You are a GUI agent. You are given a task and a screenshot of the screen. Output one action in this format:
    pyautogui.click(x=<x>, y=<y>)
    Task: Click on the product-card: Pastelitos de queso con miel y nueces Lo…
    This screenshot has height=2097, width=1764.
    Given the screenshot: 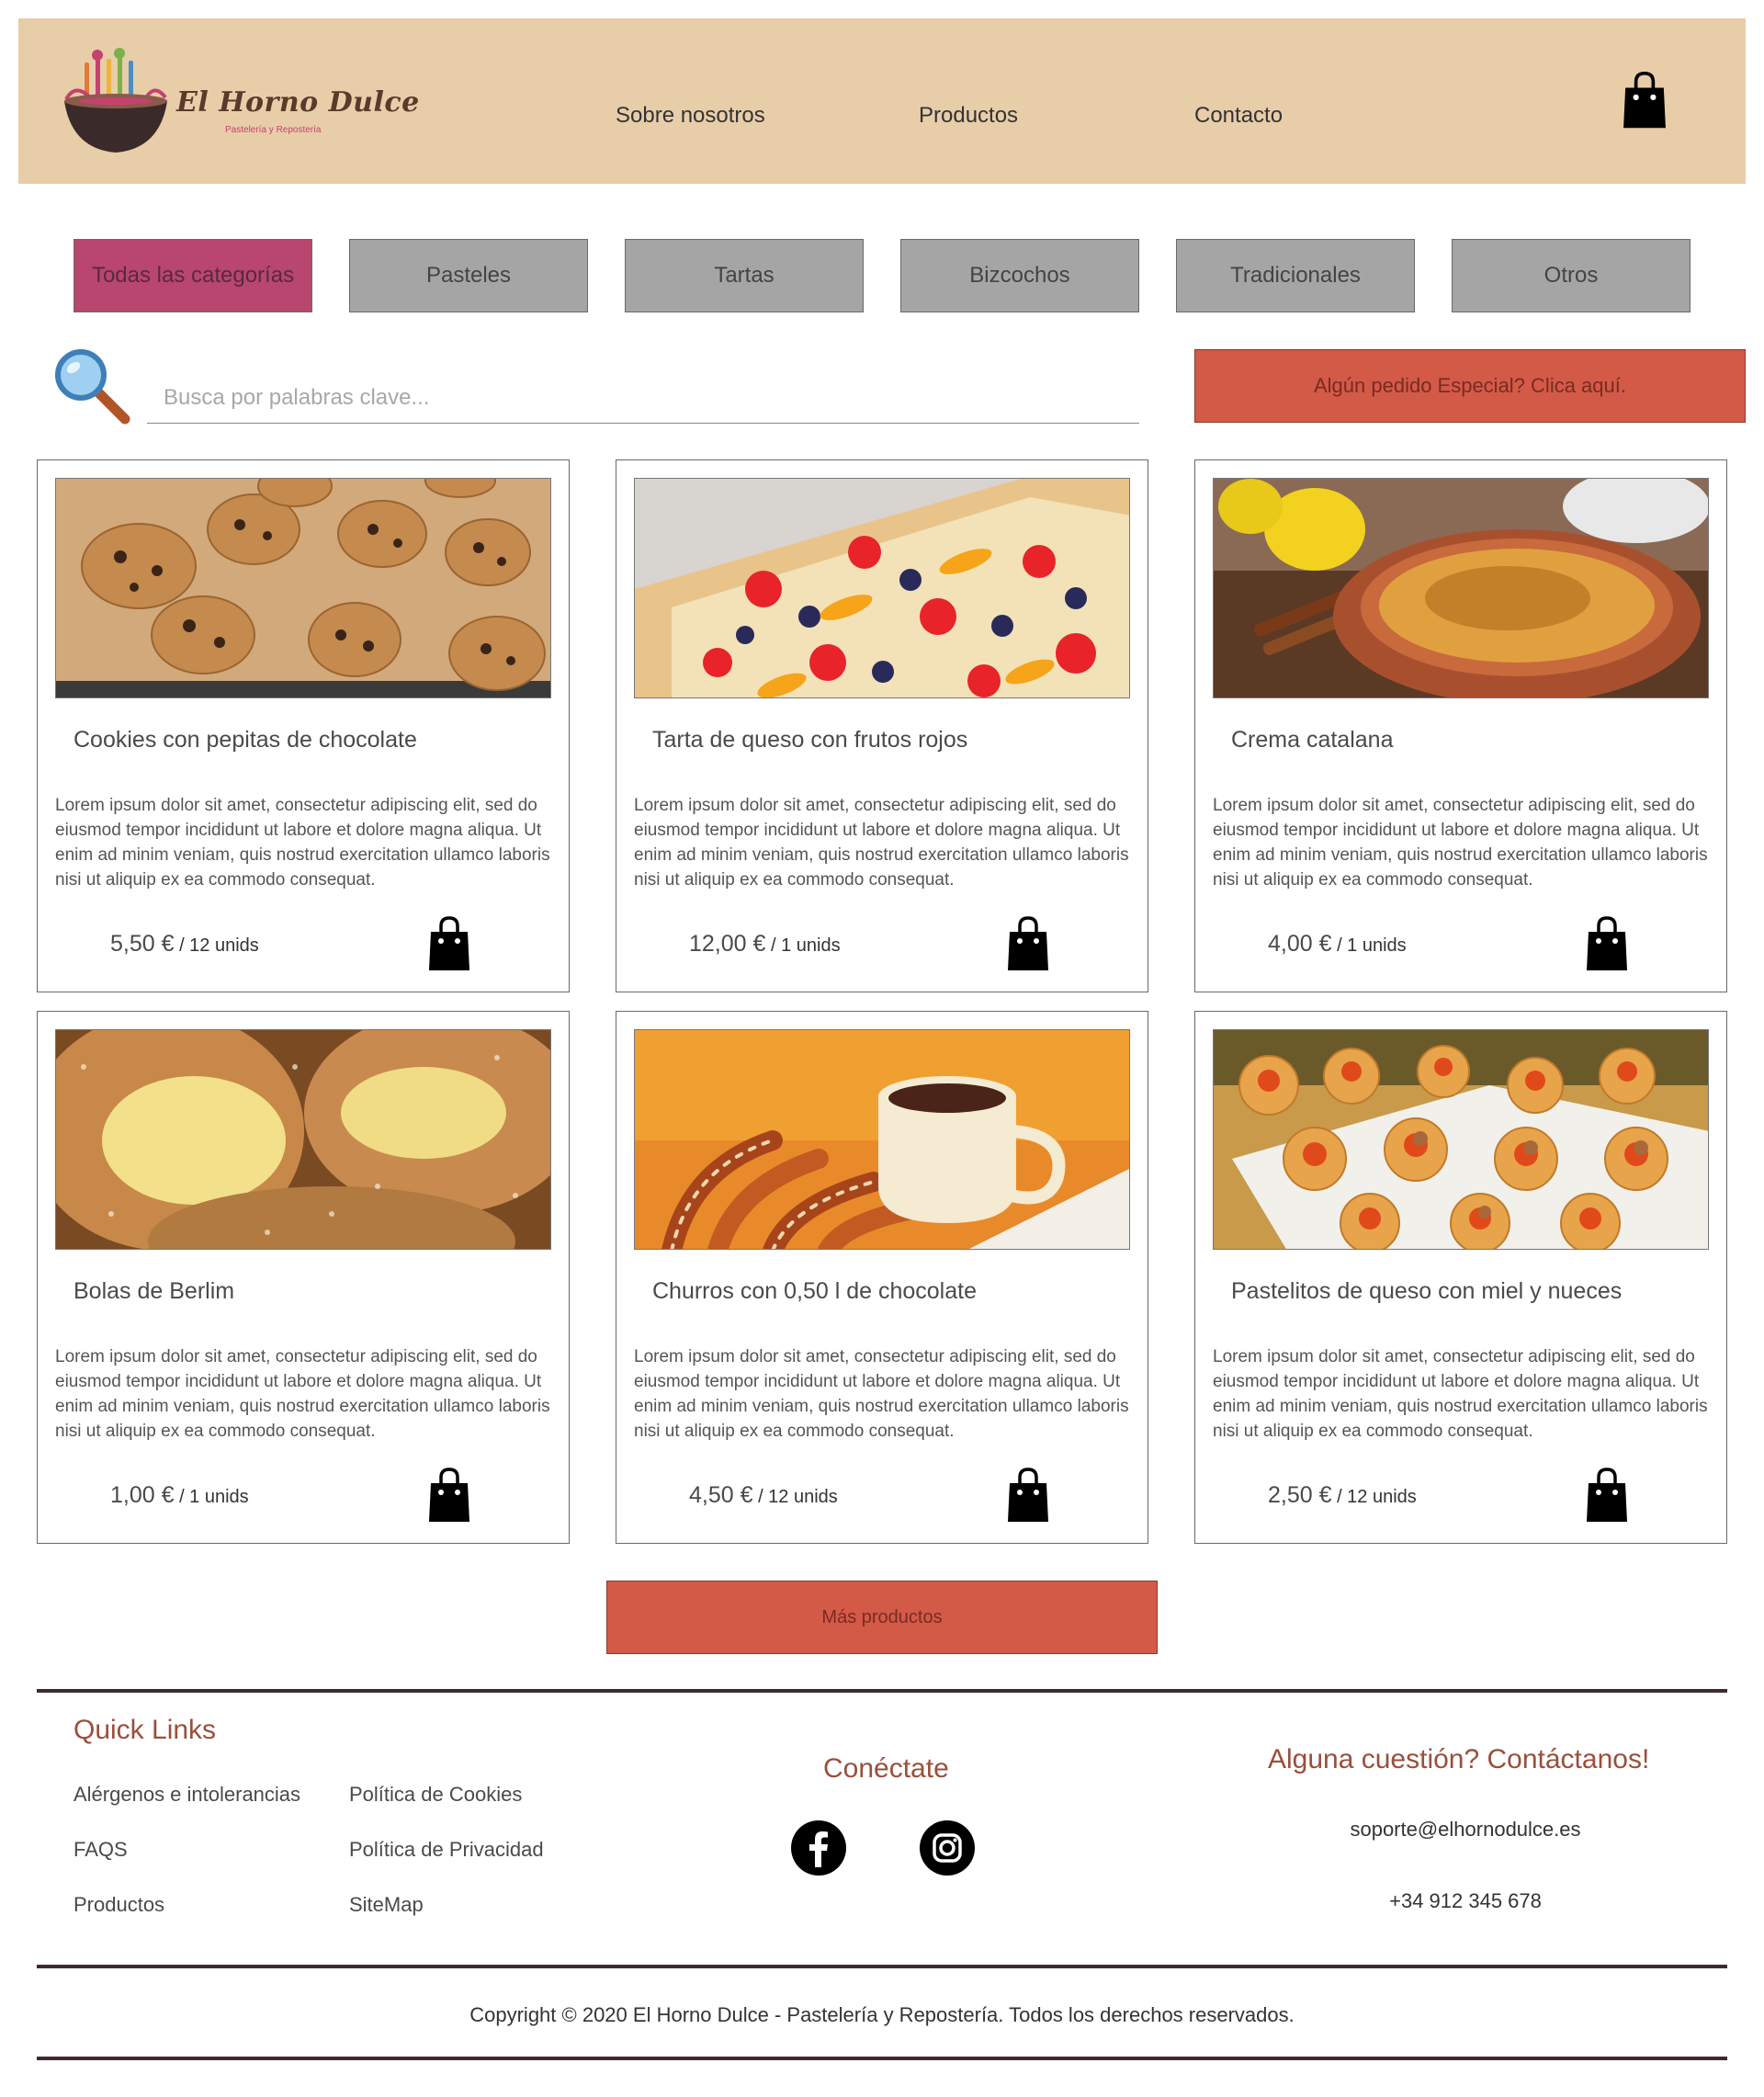 What is the action you would take?
    pyautogui.click(x=1460, y=1278)
    